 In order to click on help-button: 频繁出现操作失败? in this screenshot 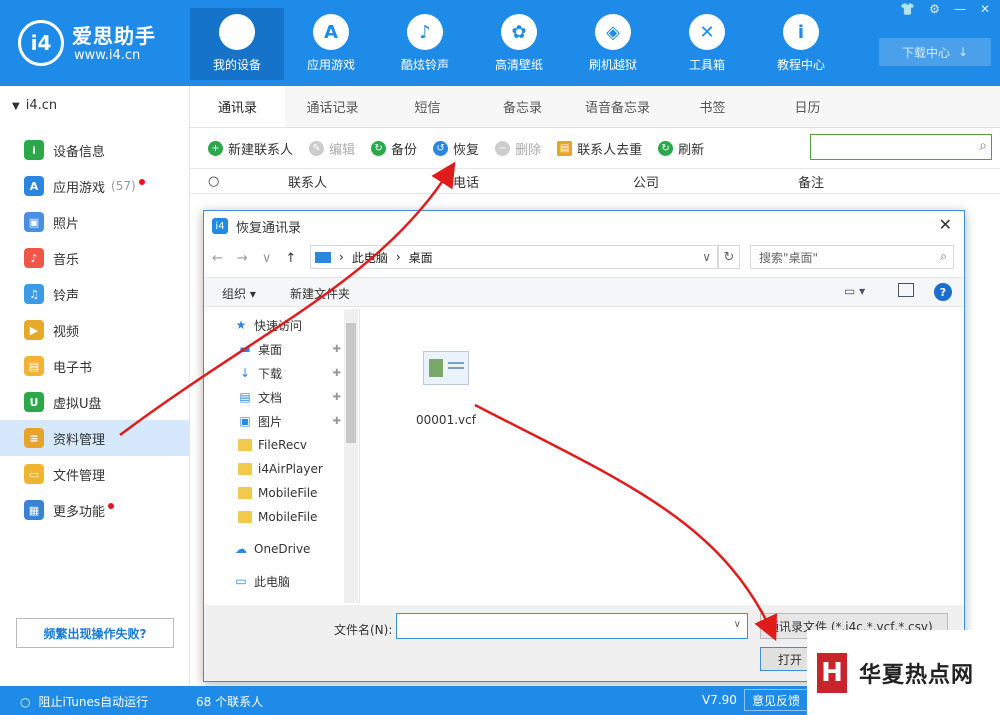, I will do `click(95, 633)`.